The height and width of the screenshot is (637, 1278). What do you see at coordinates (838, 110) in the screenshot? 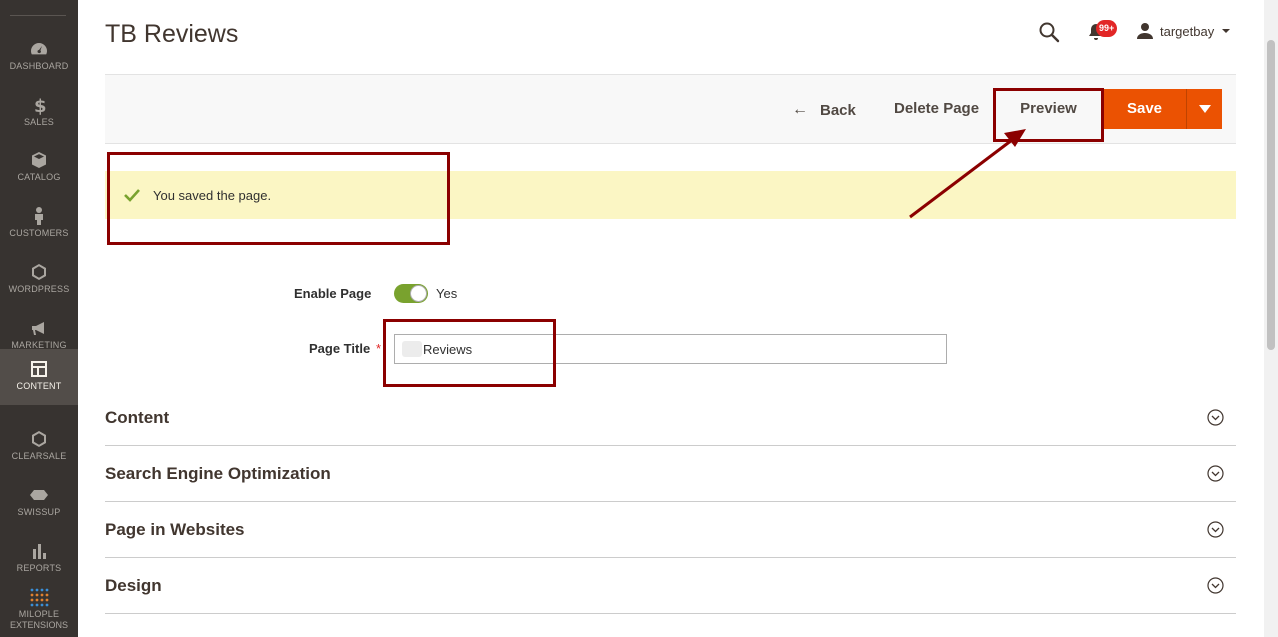
I see `back-label: Back` at bounding box center [838, 110].